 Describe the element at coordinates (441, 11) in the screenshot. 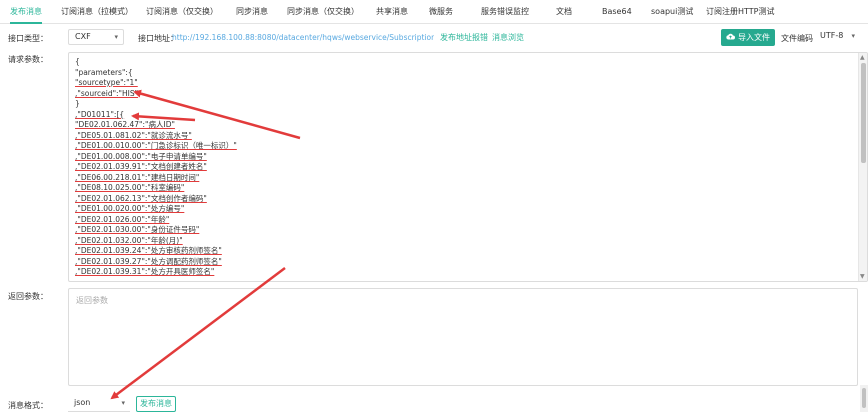

I see `tab-microservice: 微服务` at that location.